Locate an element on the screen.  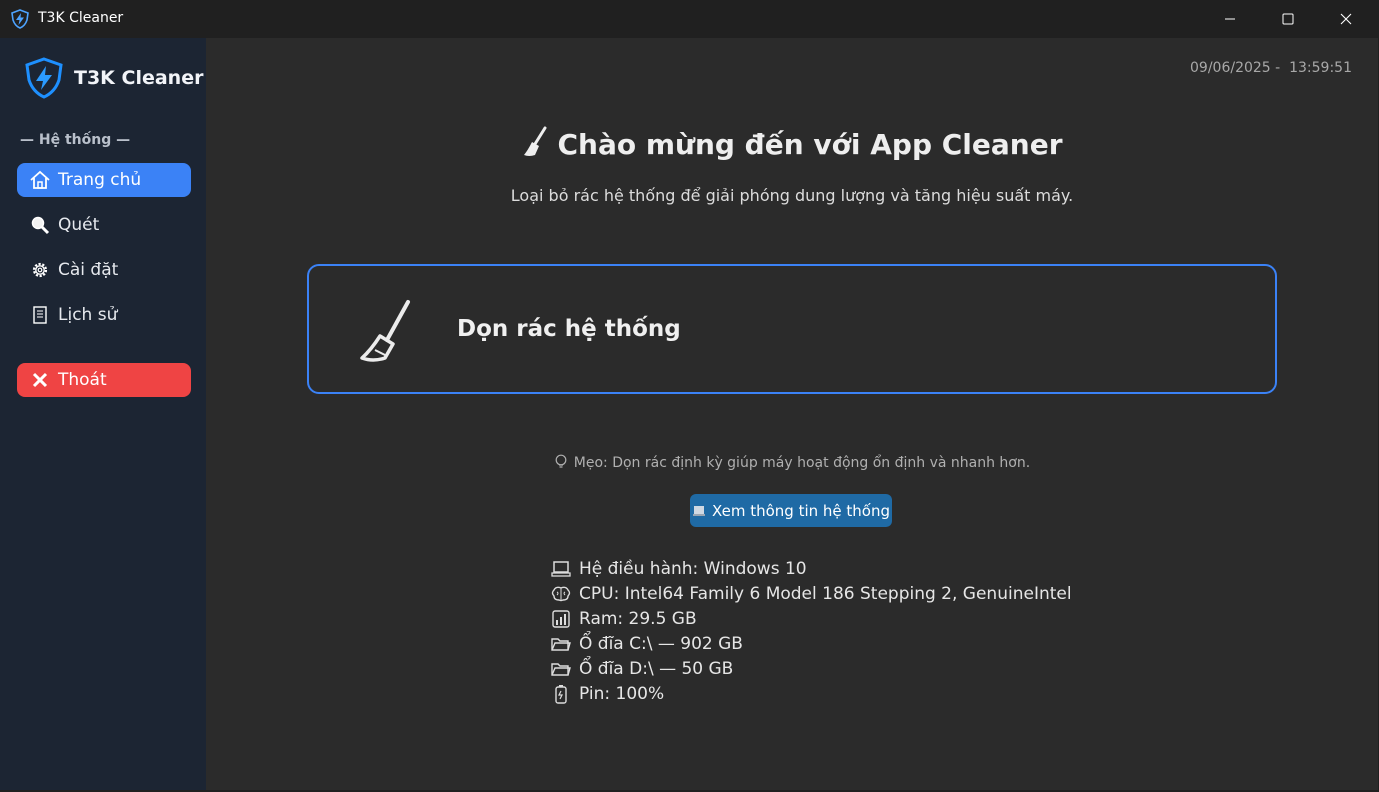
magnifier-icon is located at coordinates (40, 225).